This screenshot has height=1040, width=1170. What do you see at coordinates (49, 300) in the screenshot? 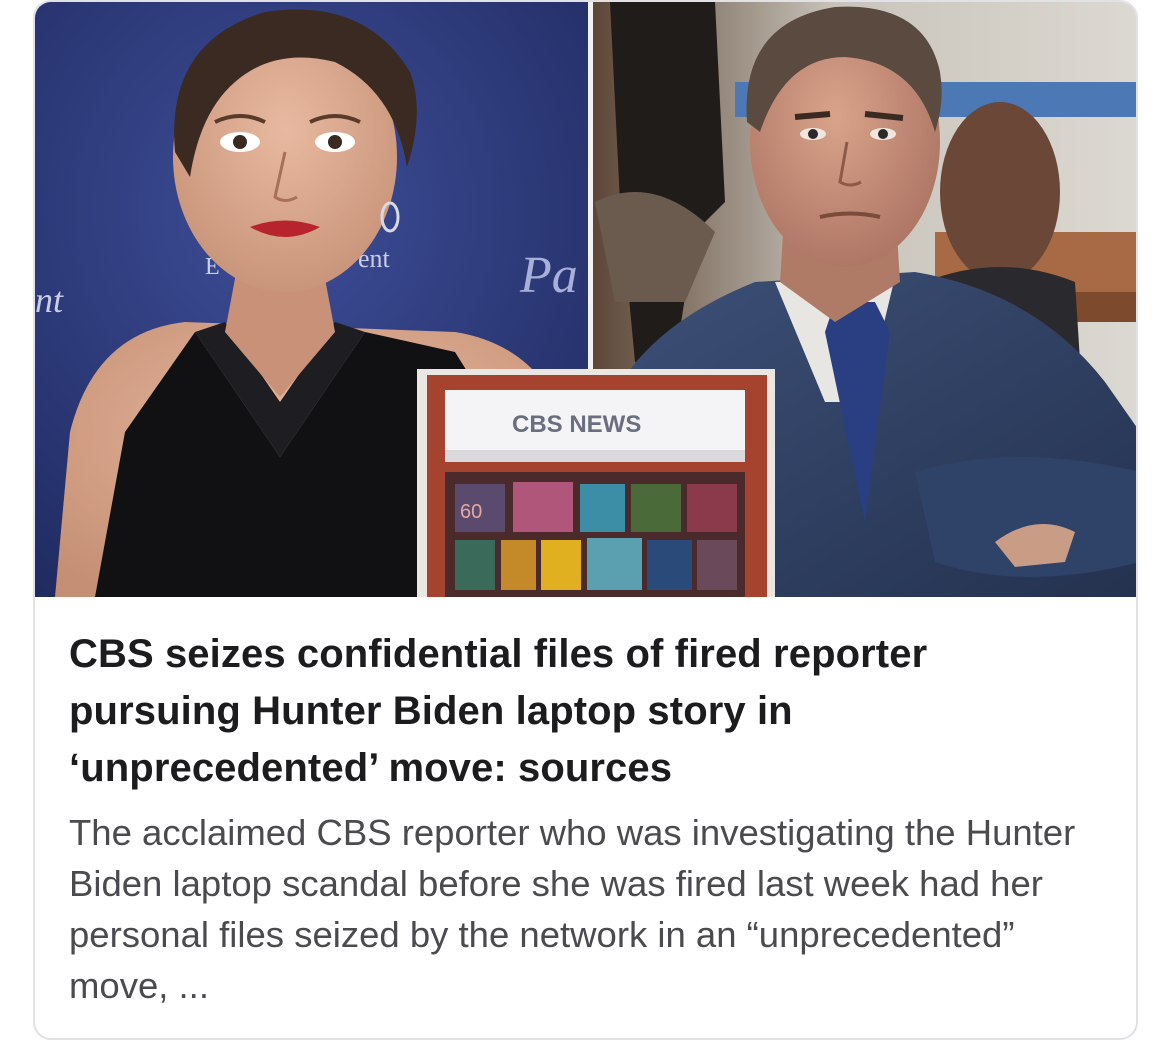
I see `backdrop-fragment-1: nt` at bounding box center [49, 300].